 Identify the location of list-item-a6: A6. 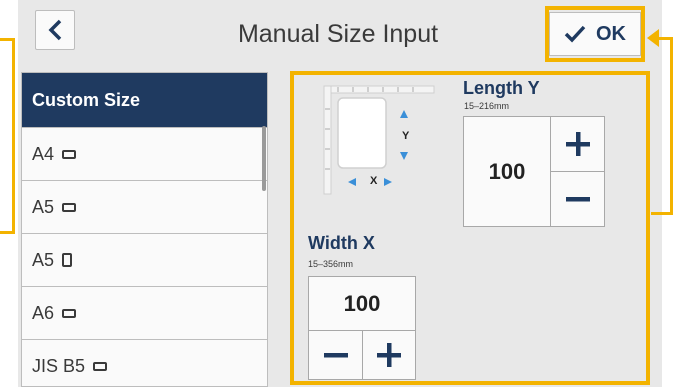
(144, 313).